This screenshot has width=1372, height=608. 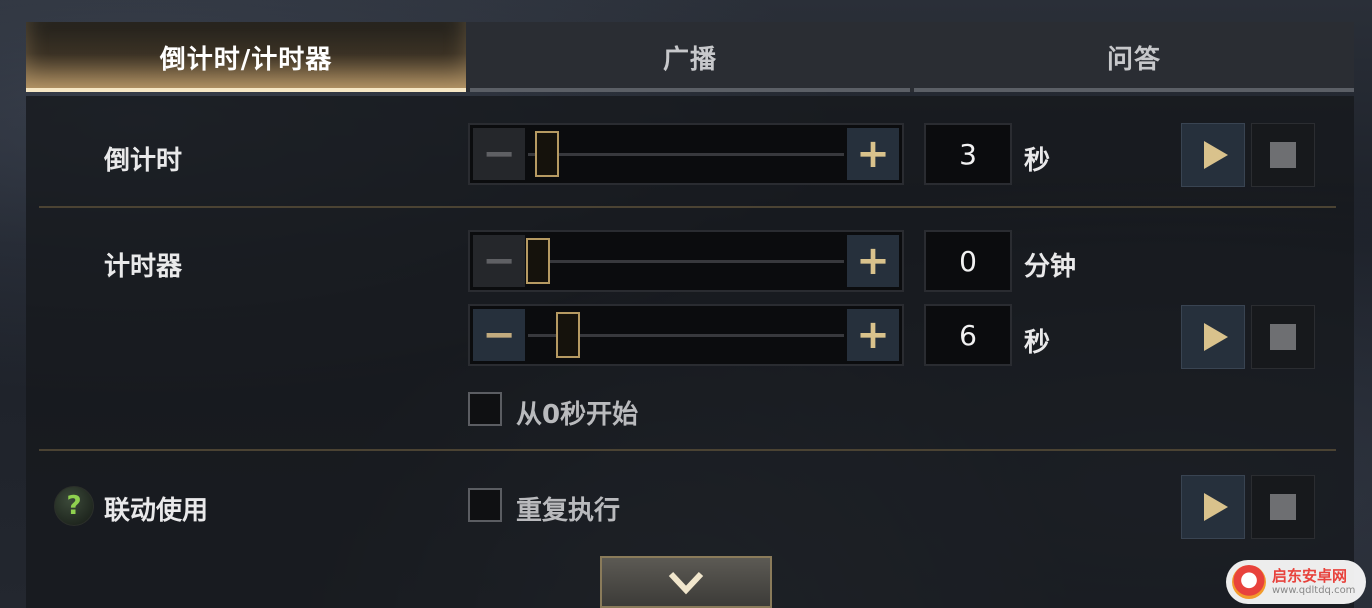 I want to click on help-question-mark: ?, so click(x=74, y=506).